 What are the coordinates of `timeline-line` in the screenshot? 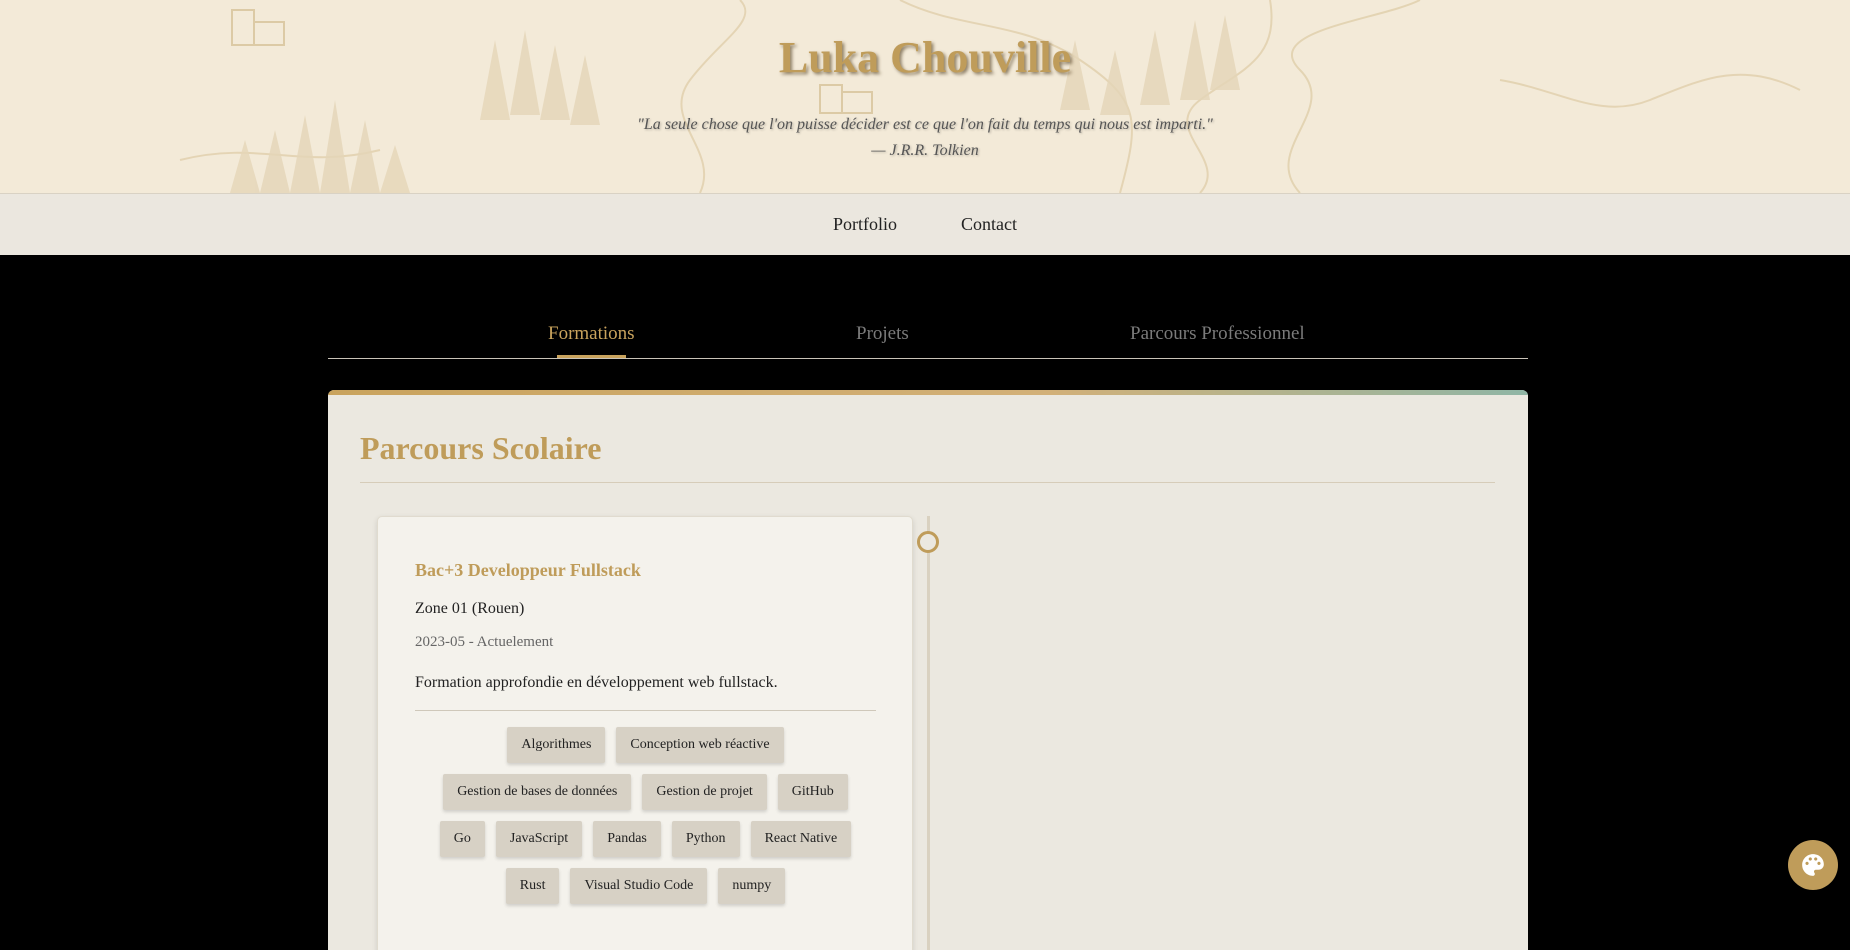 It's located at (928, 733).